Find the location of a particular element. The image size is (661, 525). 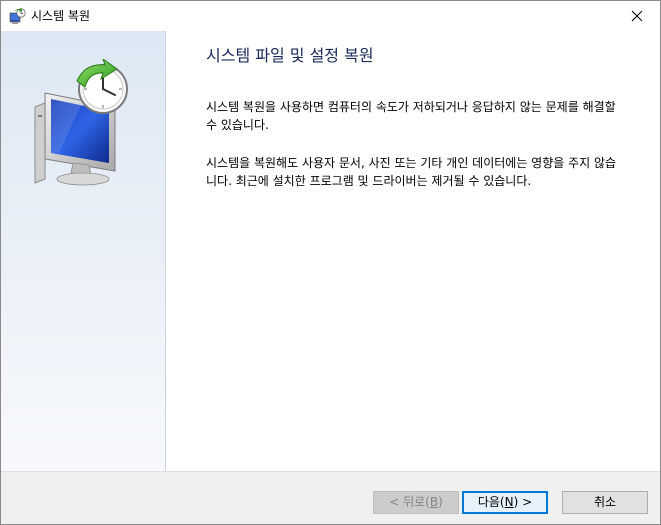

page-title: 시스템 파일 및 설정 복원 is located at coordinates (290, 55).